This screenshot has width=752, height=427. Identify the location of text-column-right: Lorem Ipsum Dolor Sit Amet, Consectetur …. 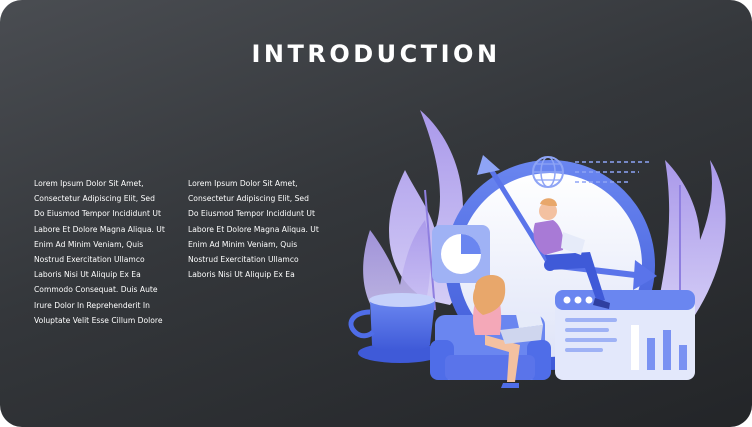
(253, 229).